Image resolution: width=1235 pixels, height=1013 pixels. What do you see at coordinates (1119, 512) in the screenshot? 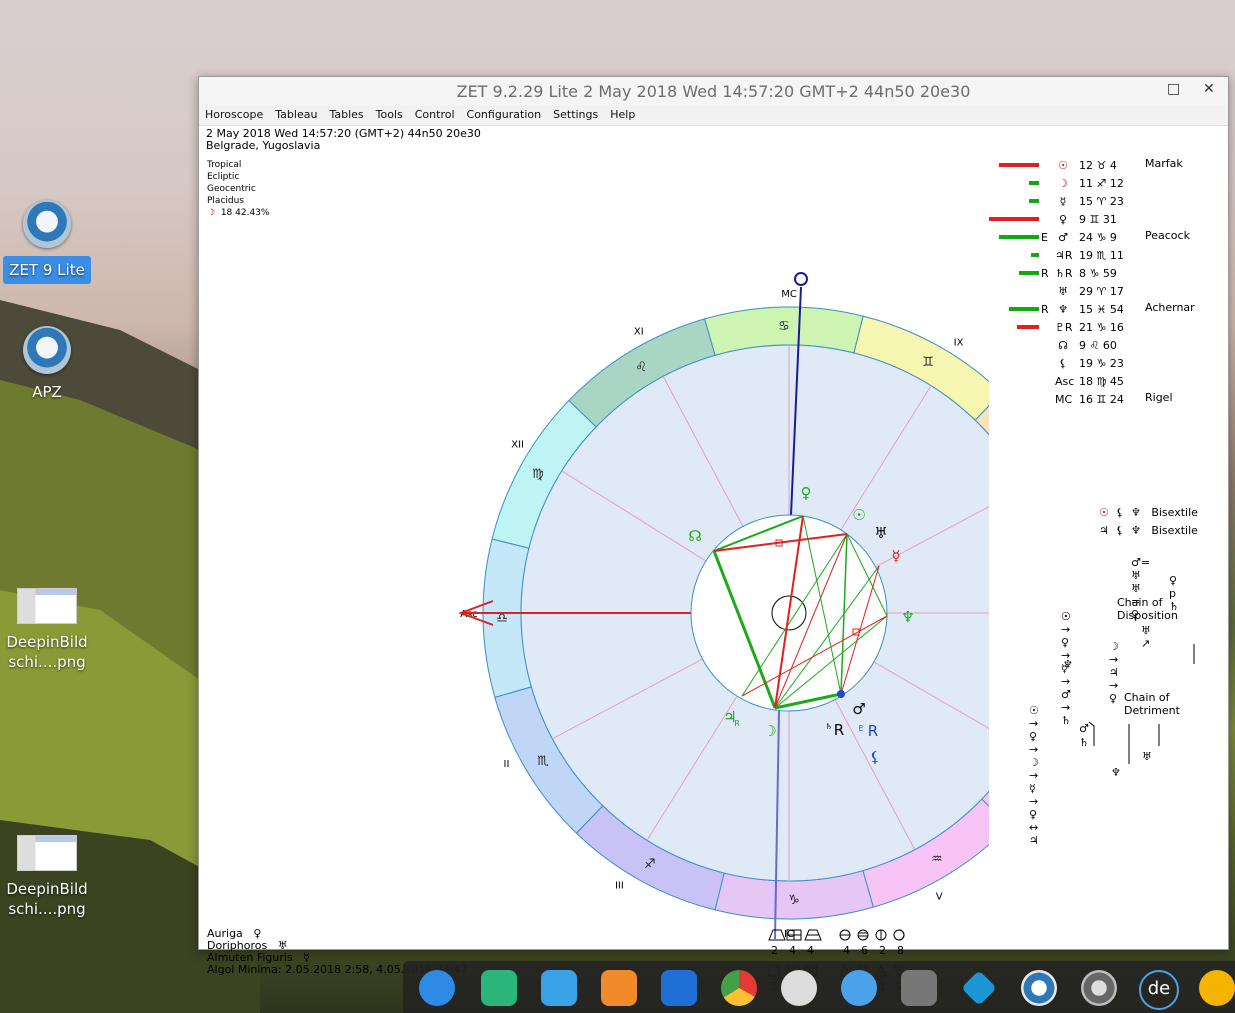
I see `chiron-icon: ⚸` at bounding box center [1119, 512].